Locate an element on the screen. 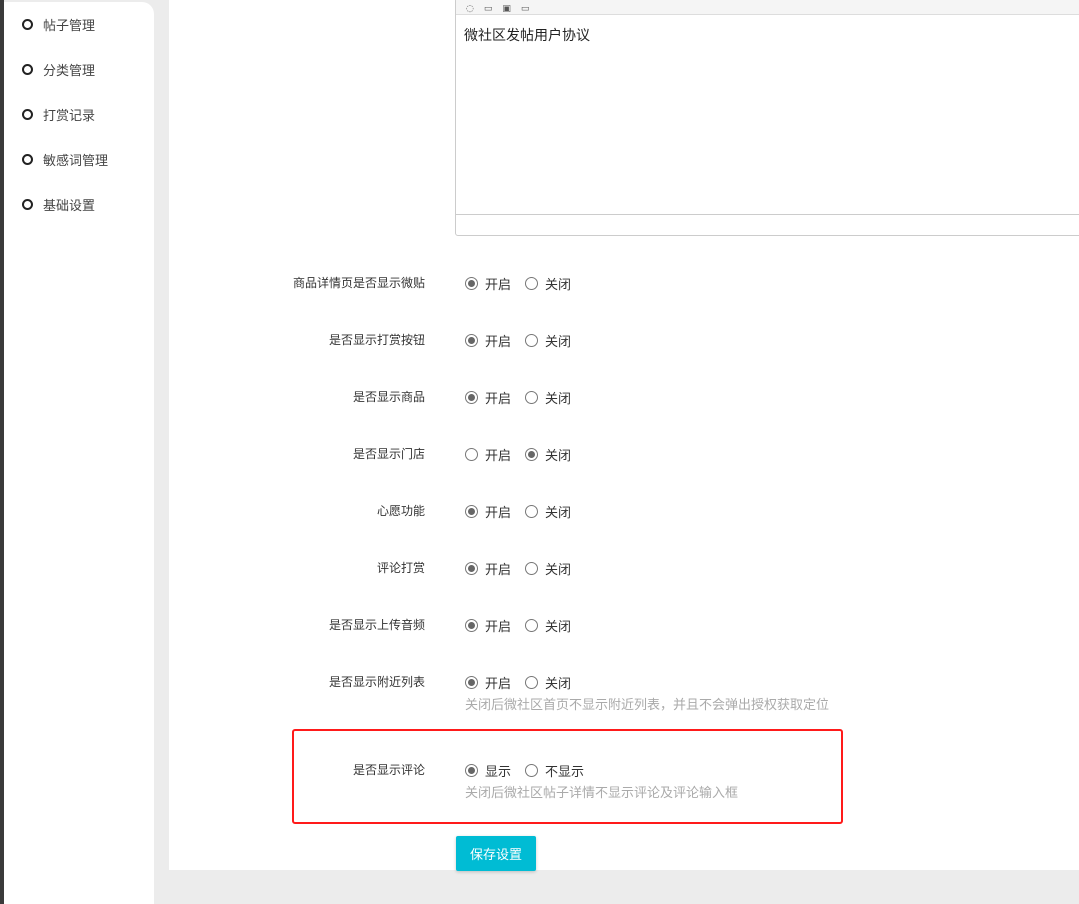 The image size is (1079, 904). save-button: 保存设置 is located at coordinates (496, 853).